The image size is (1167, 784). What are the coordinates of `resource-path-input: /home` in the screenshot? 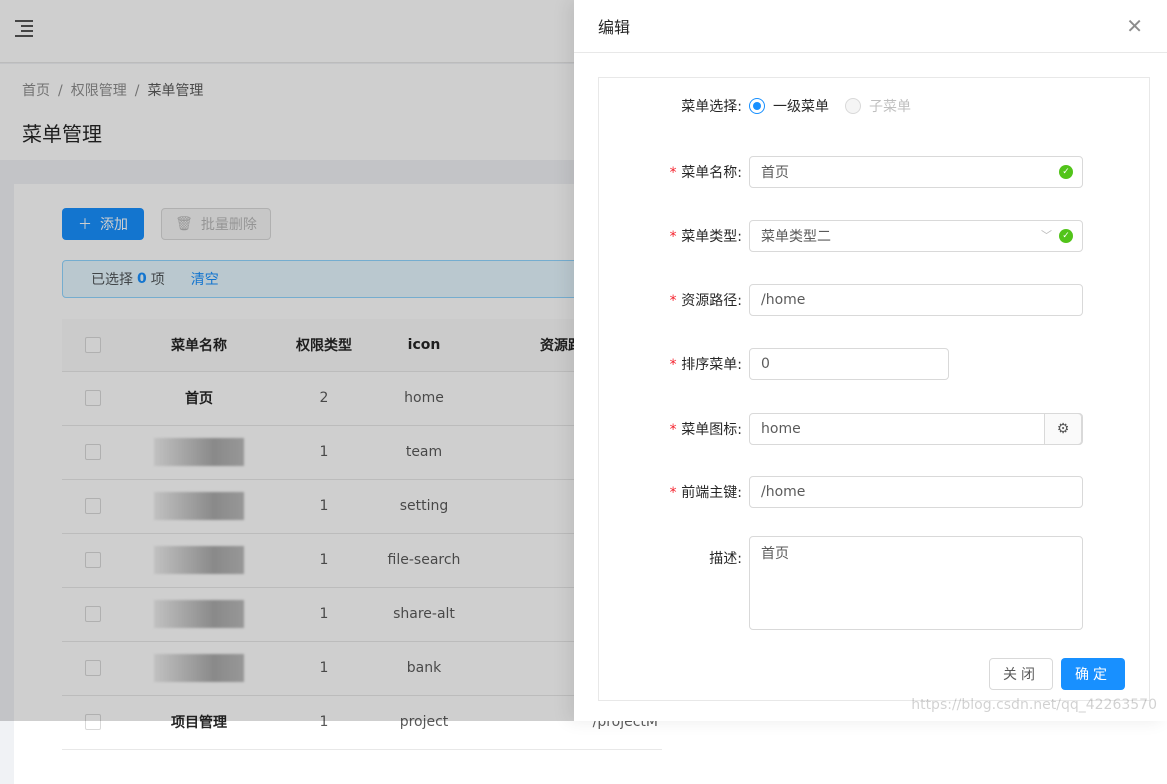 It's located at (916, 300).